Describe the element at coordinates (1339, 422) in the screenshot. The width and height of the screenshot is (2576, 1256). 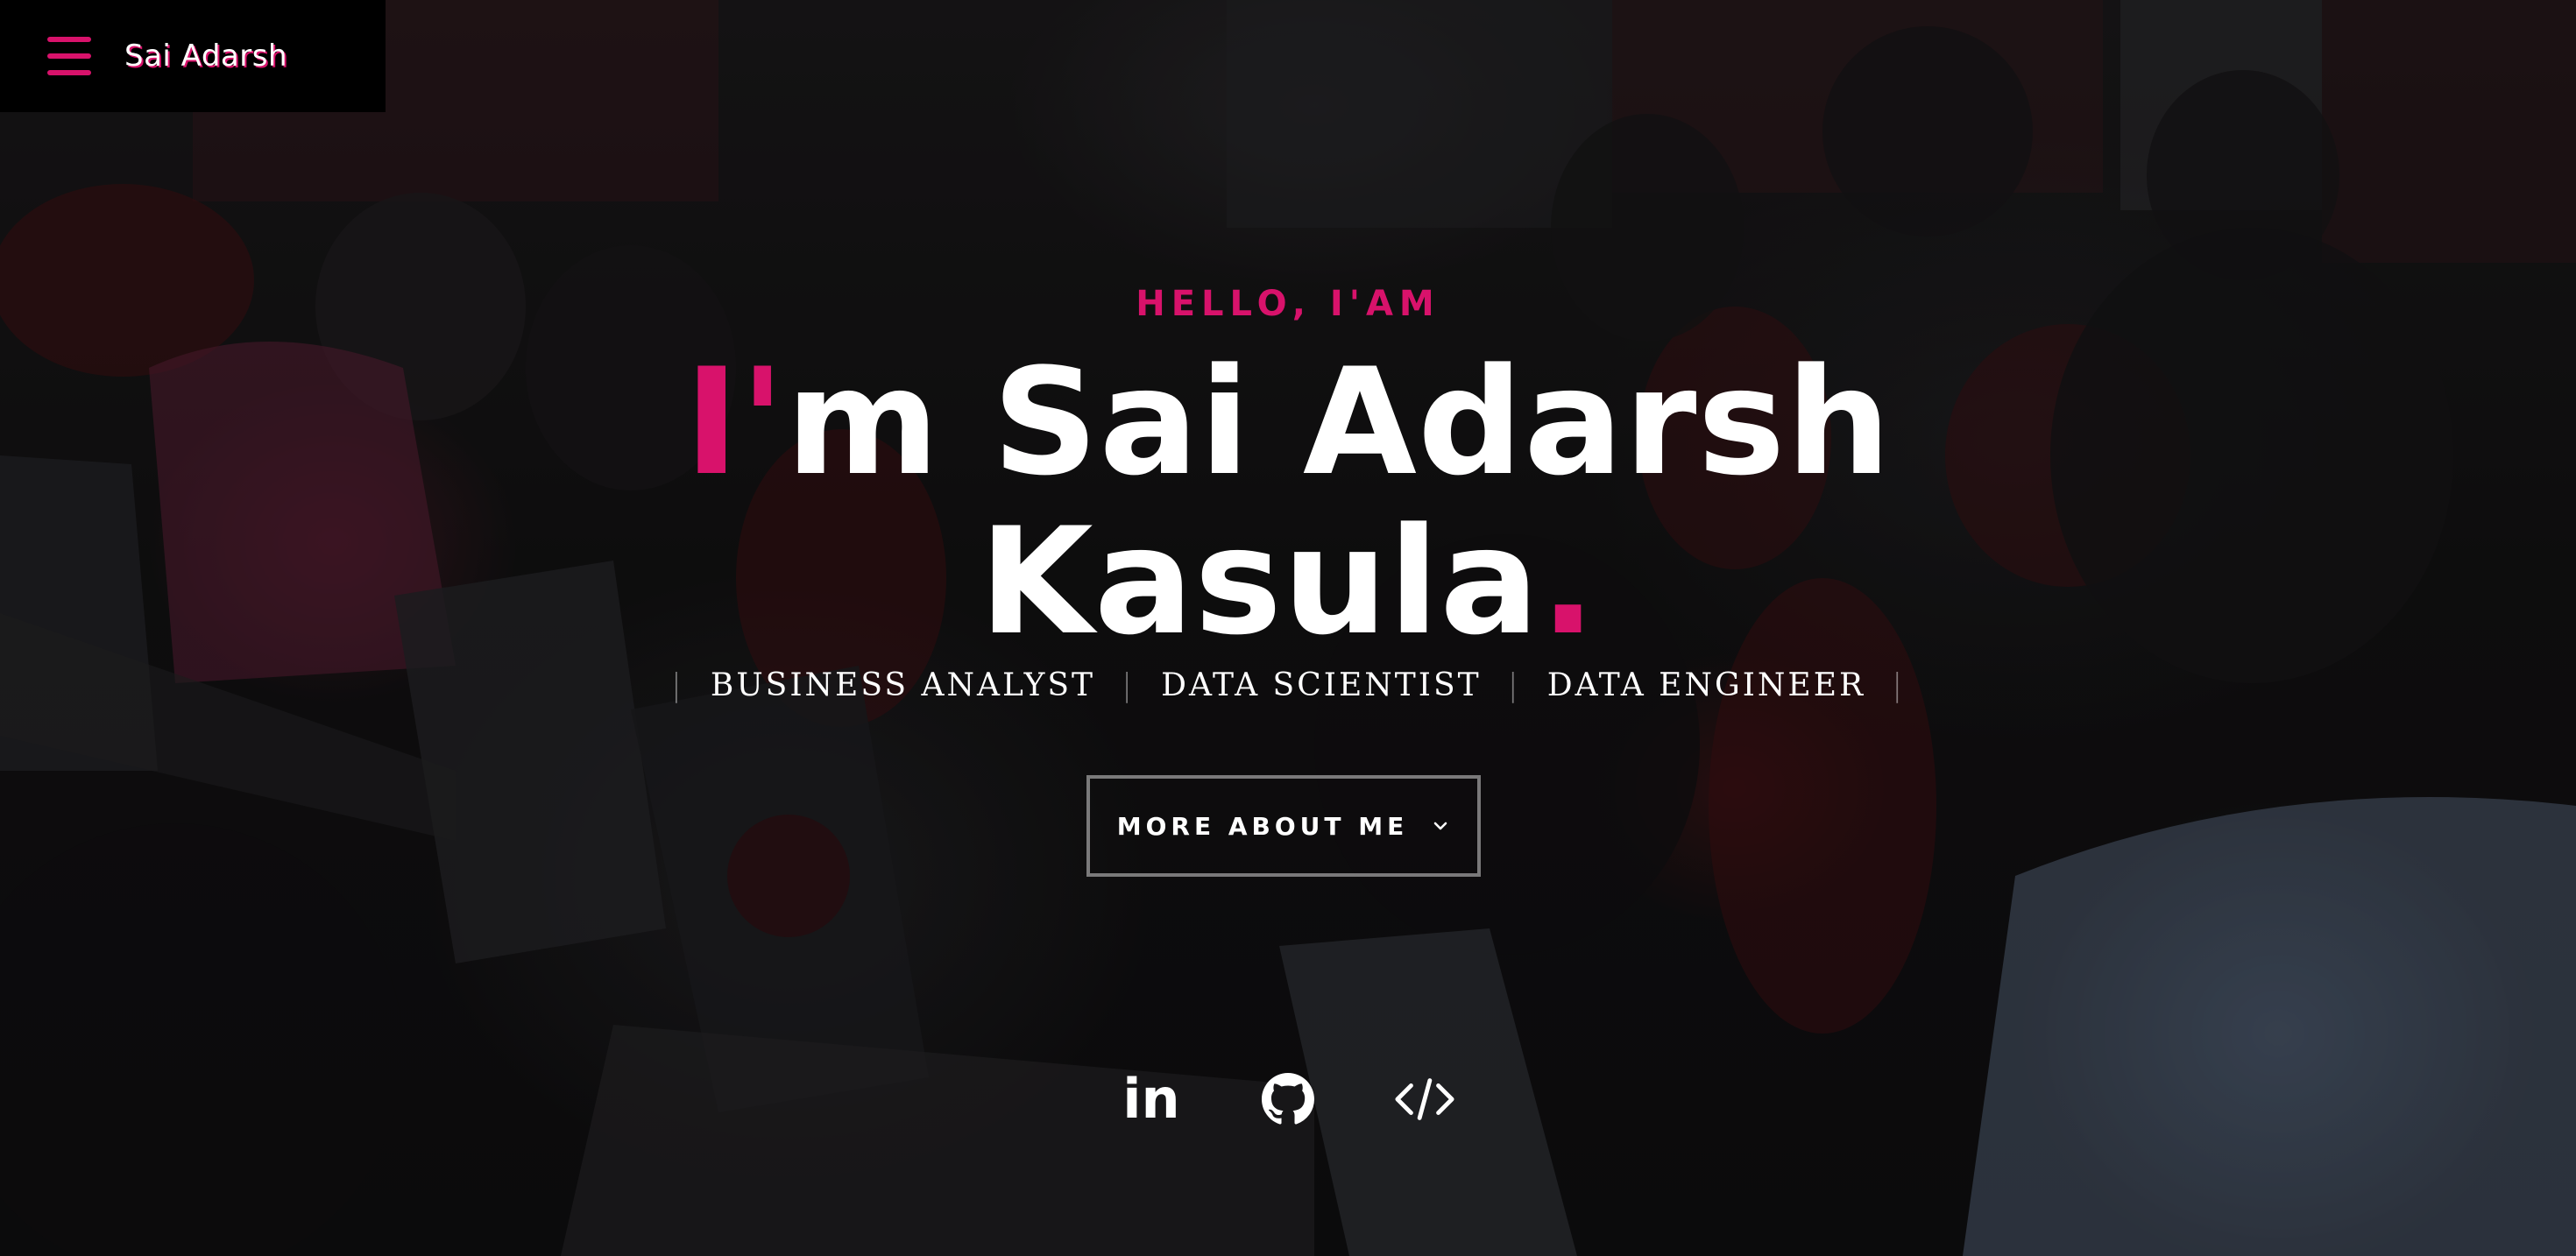
I see `name-line-1-text: m Sai Adarsh` at that location.